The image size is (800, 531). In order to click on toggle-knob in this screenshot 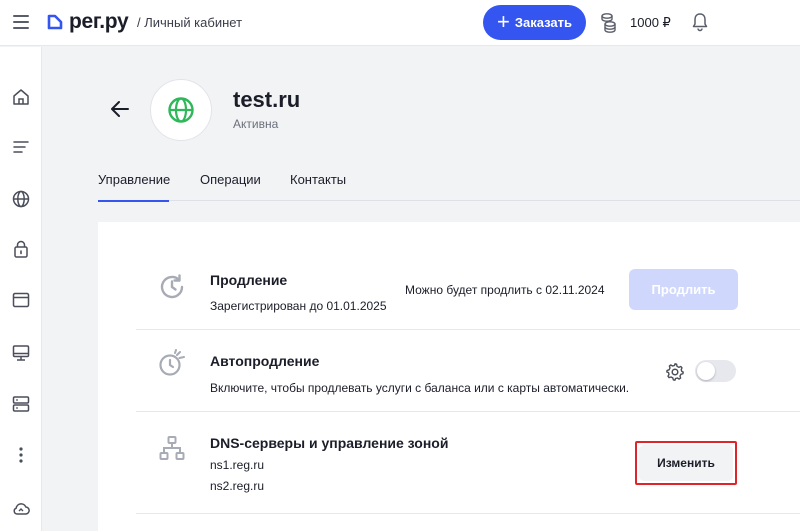, I will do `click(706, 371)`.